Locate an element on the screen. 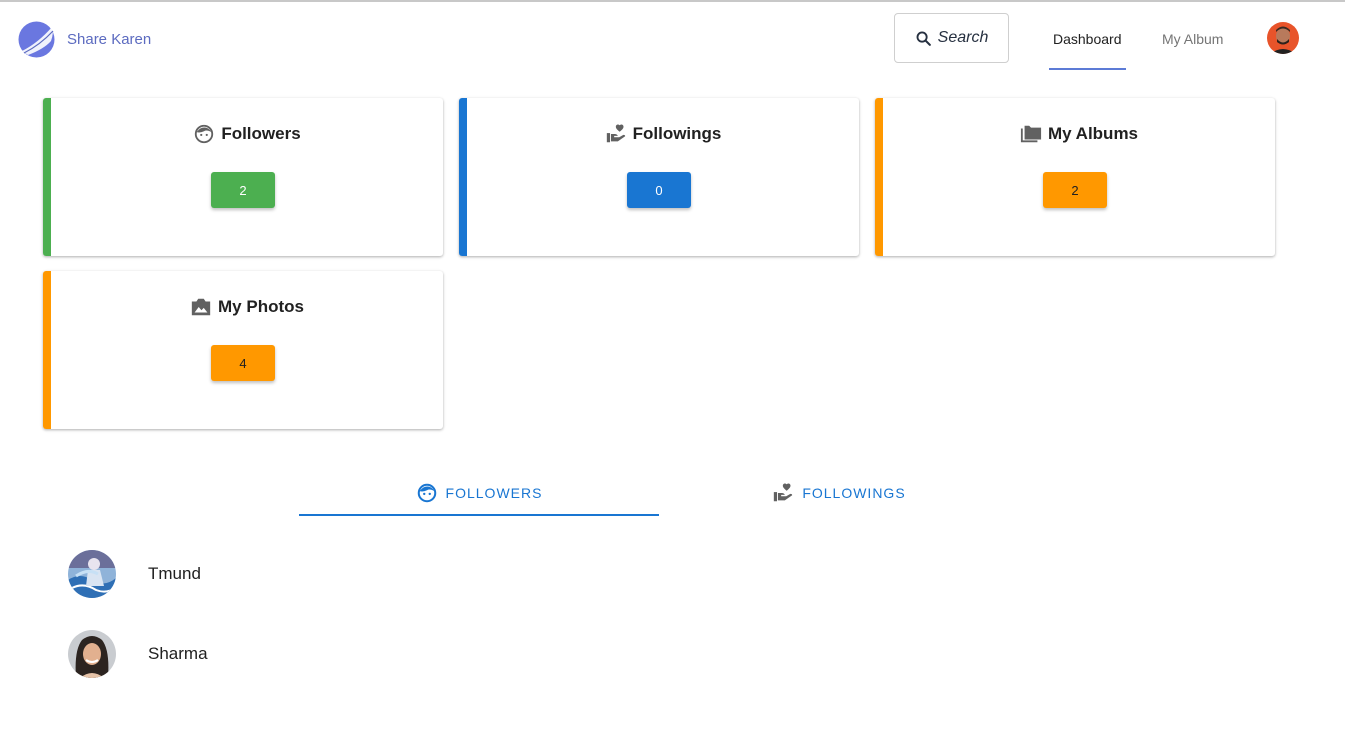 The width and height of the screenshot is (1345, 739). nav-dashboard: Dashboard is located at coordinates (1087, 39).